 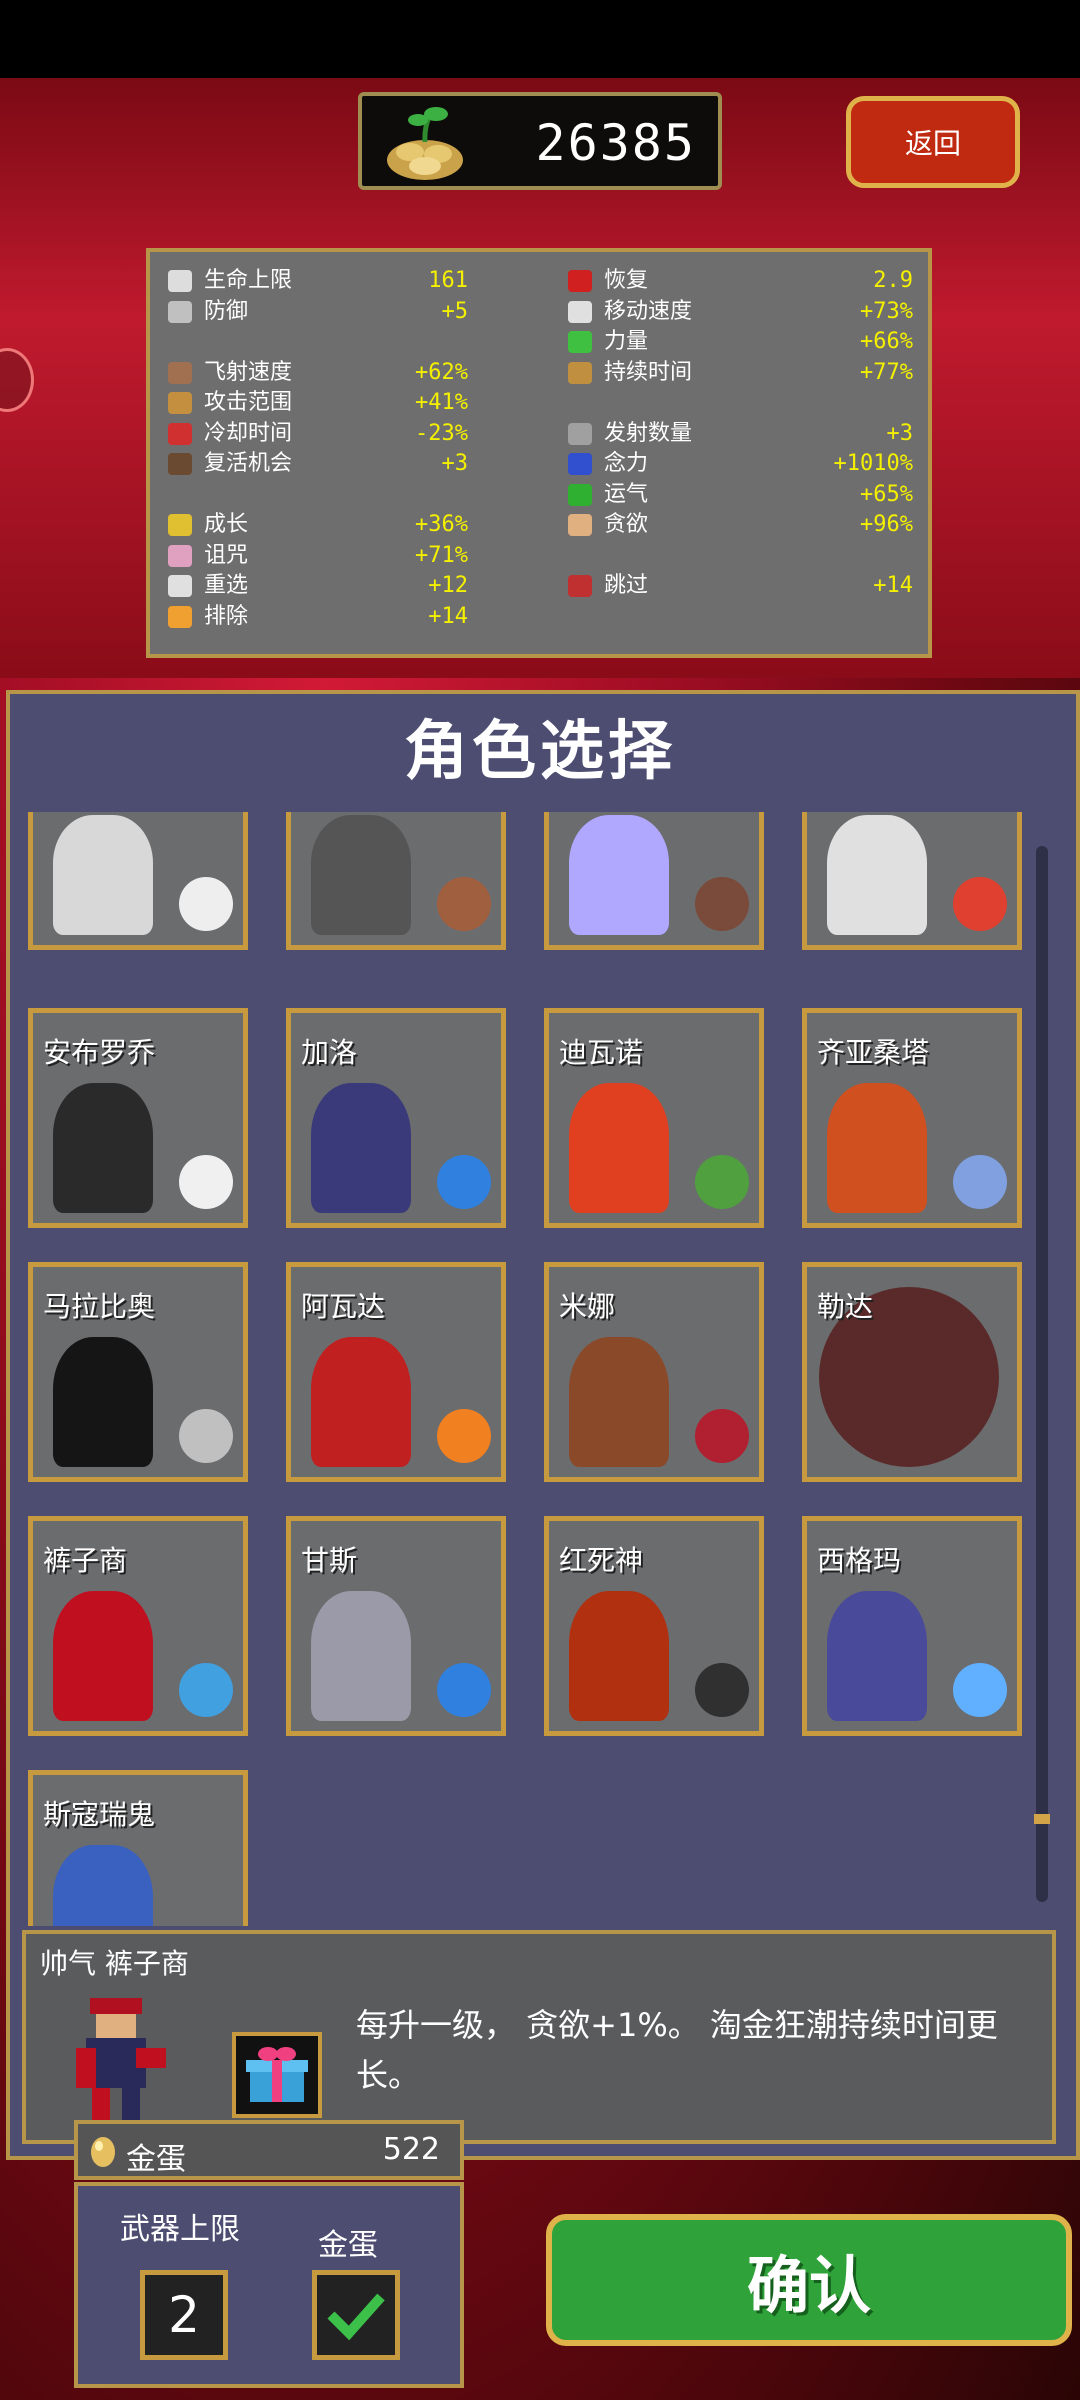 What do you see at coordinates (845, 1306) in the screenshot?
I see `character-name: 勒达` at bounding box center [845, 1306].